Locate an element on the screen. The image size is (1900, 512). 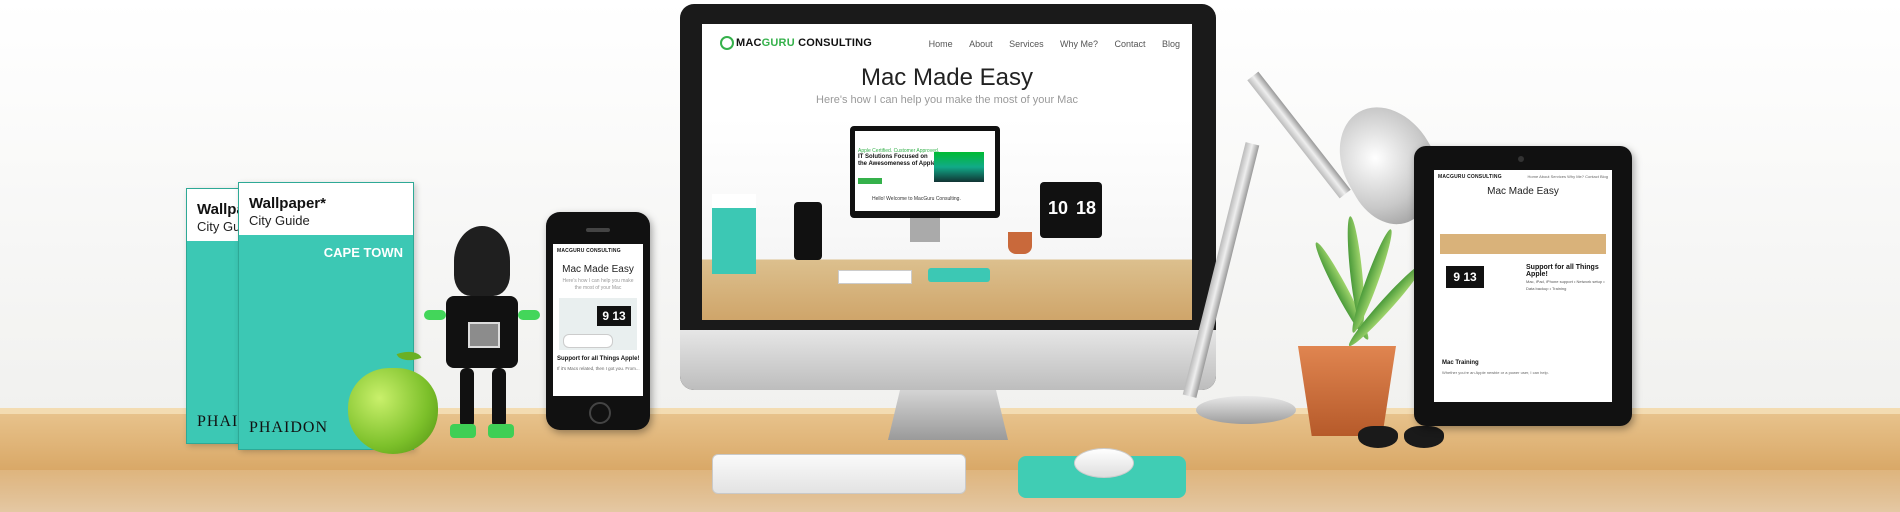
imac-chin is located at coordinates (948, 360).